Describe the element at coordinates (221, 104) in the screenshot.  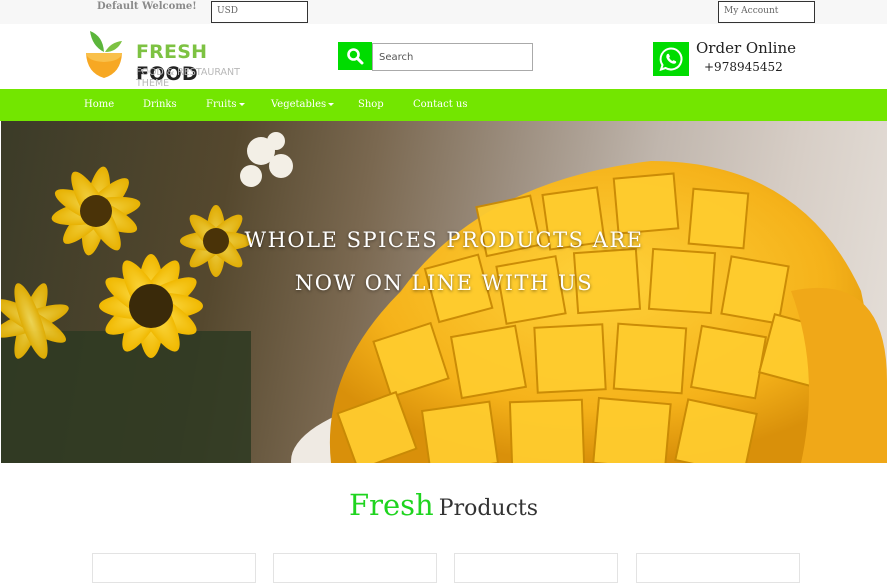
I see `nav-item-label: Fruits` at that location.